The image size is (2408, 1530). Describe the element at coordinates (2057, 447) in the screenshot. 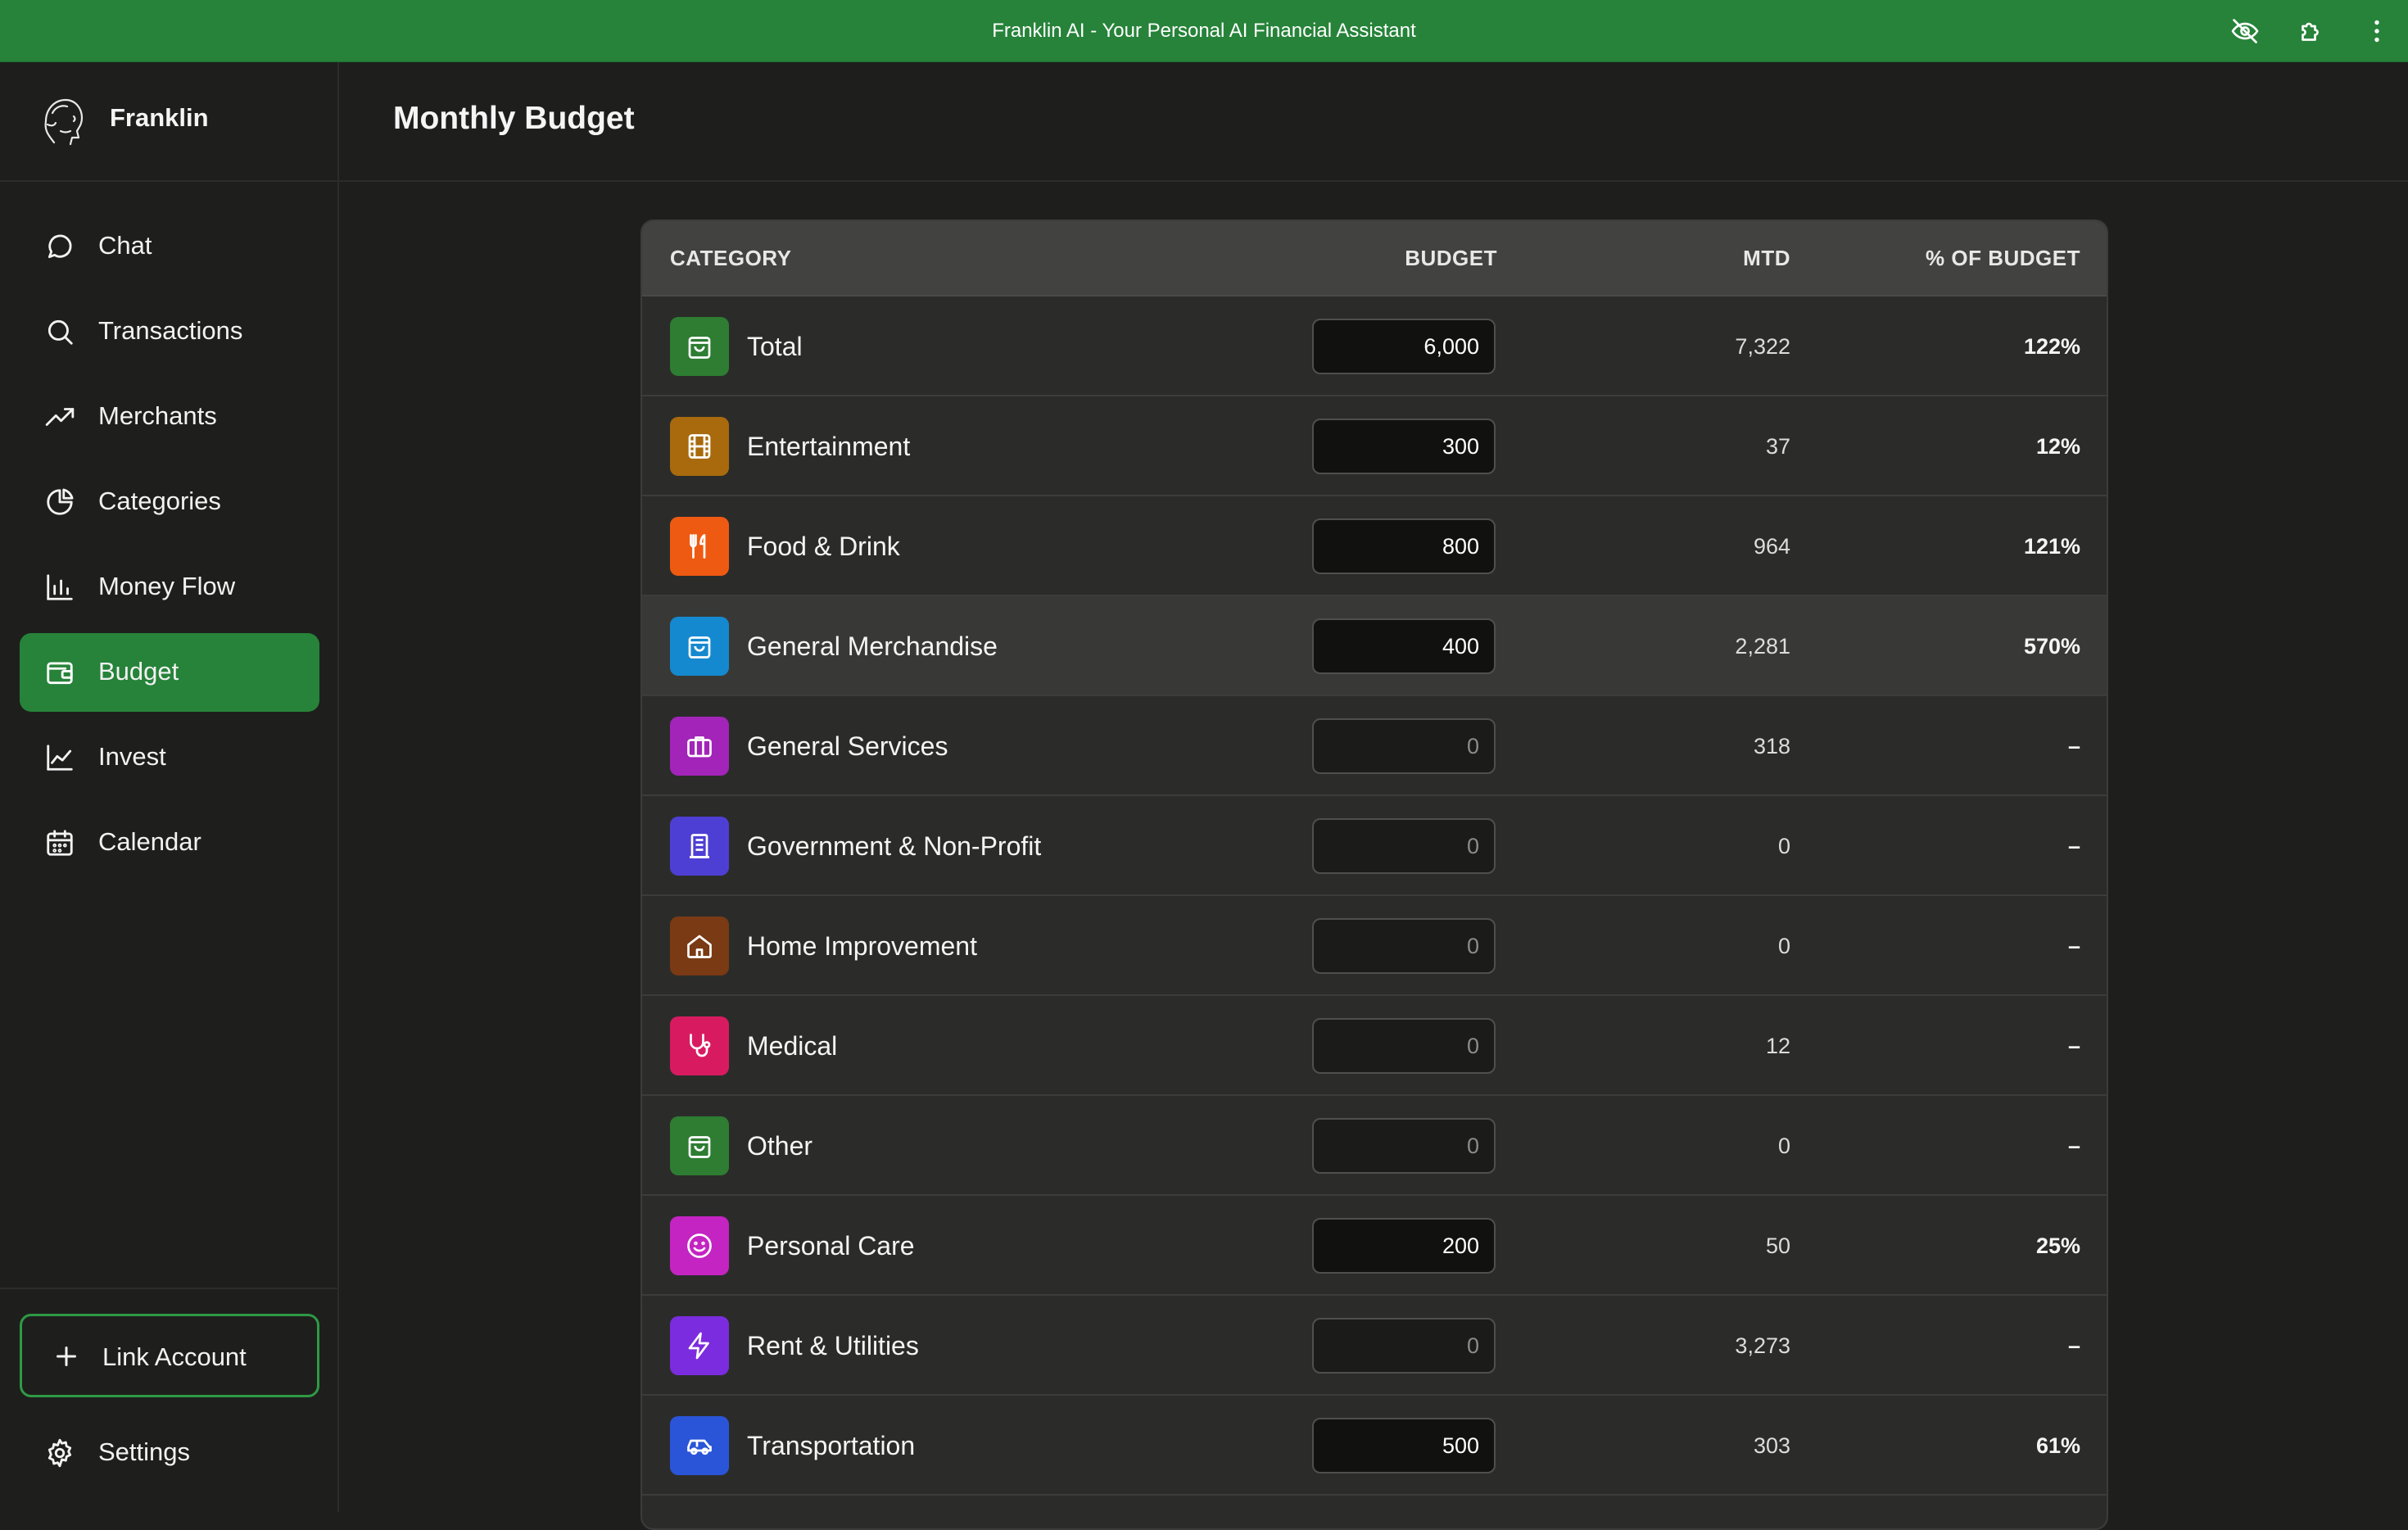

I see `percent-of-budget: 12%` at that location.